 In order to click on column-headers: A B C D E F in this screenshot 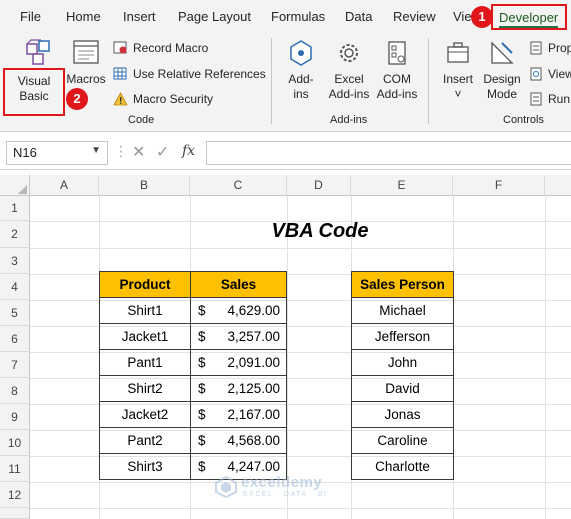, I will do `click(285, 185)`.